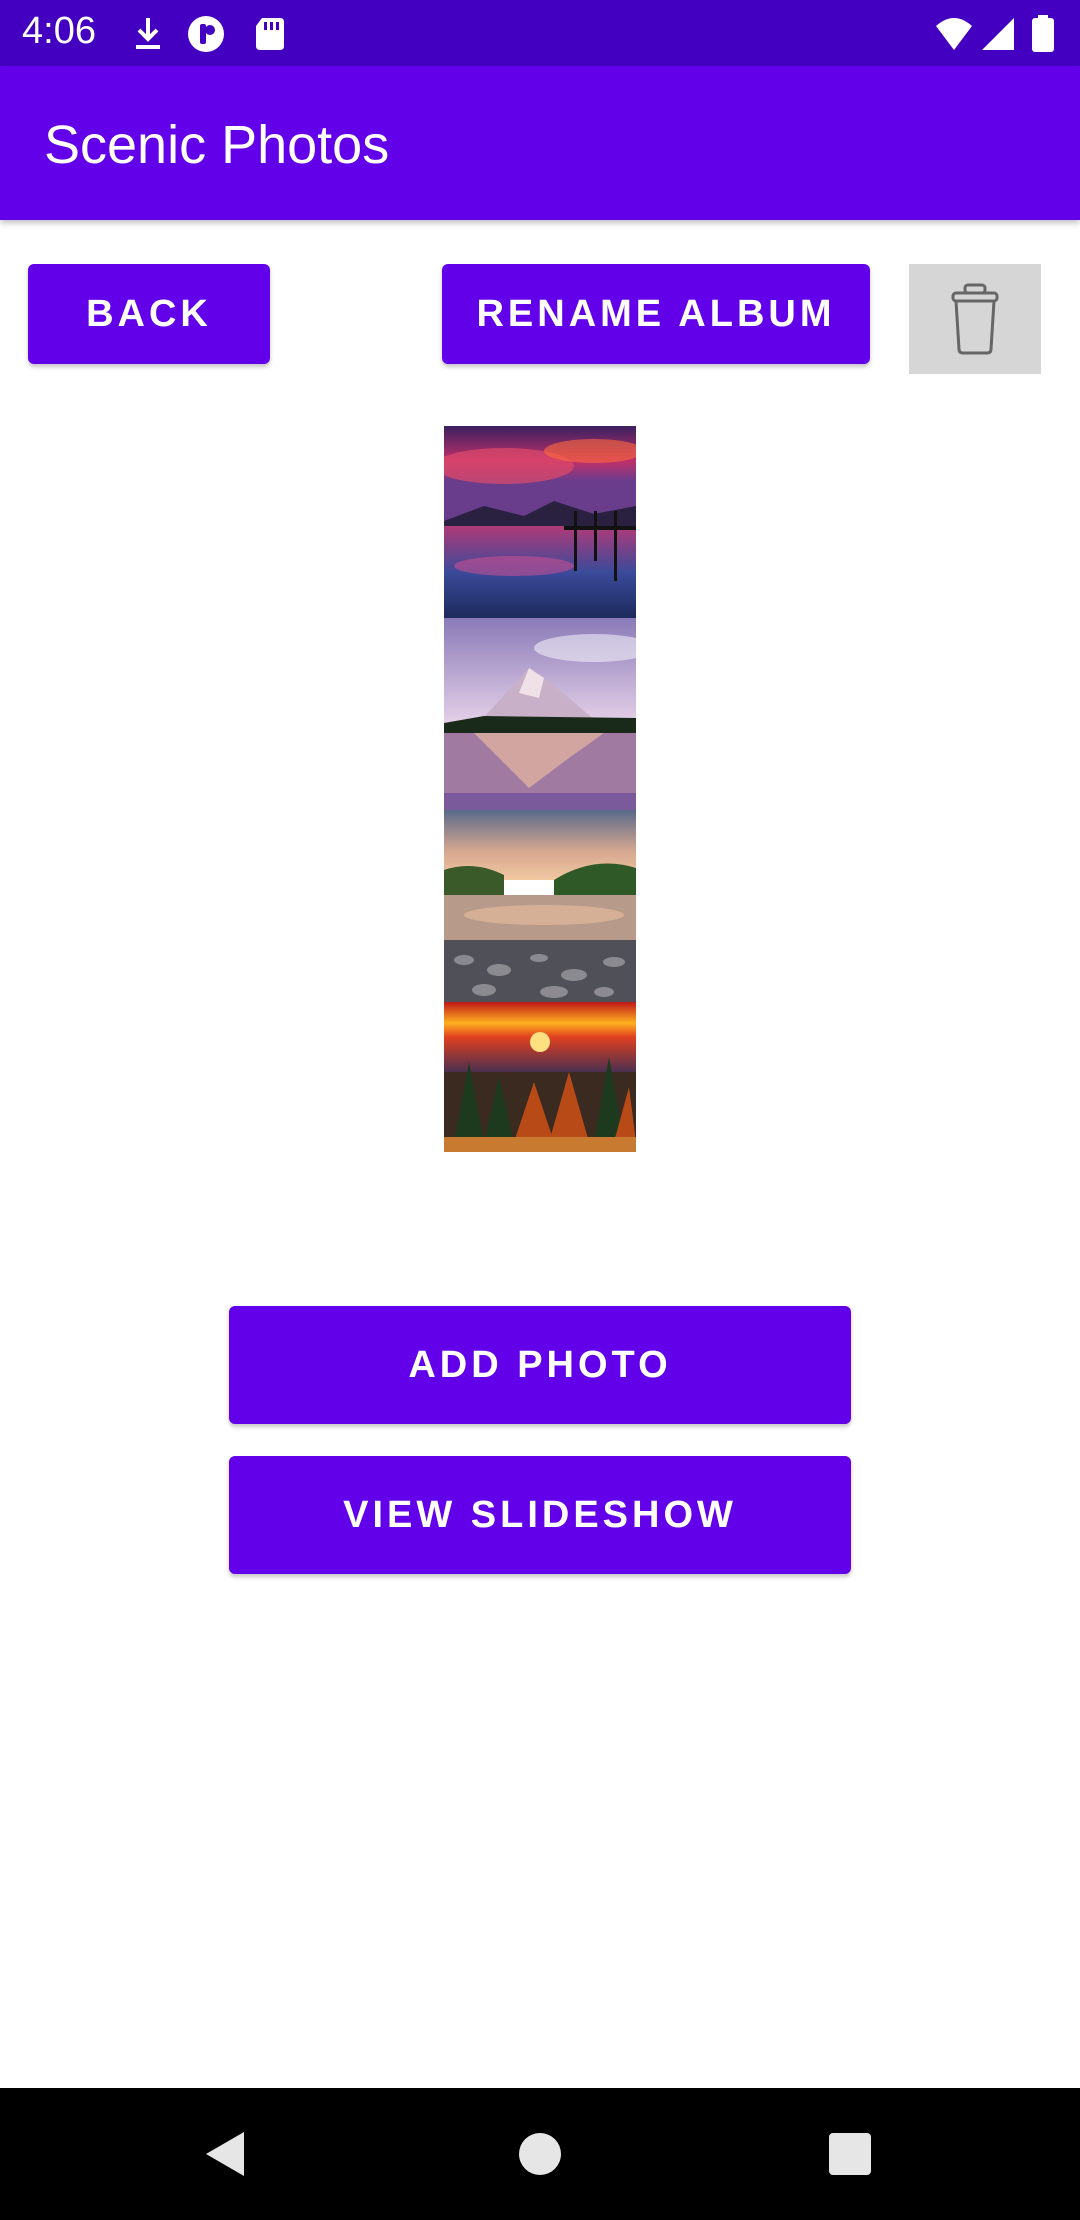  I want to click on status-bar: 4:06, so click(540, 33).